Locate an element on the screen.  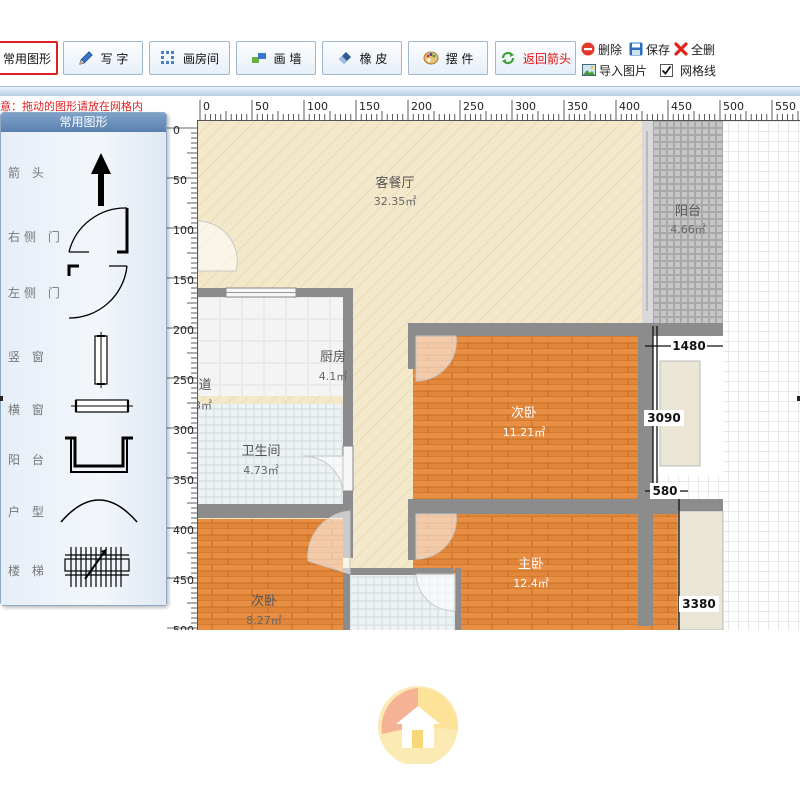
palette-arrow: 箭 头 is located at coordinates (83, 179).